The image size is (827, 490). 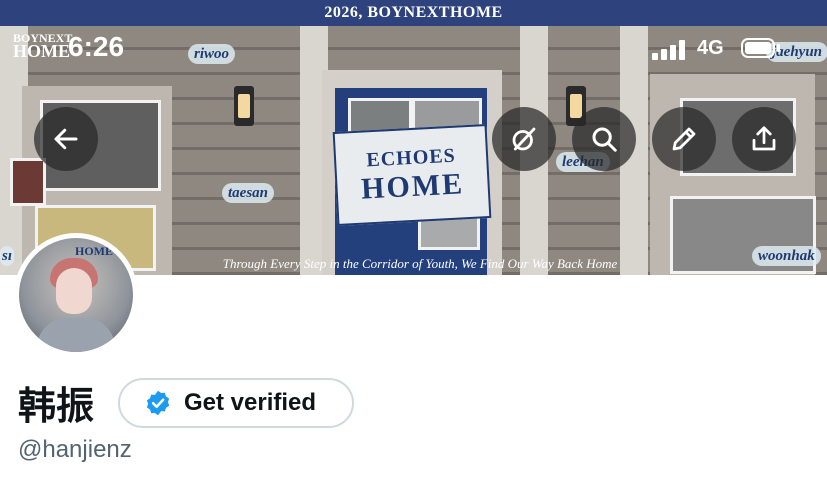 What do you see at coordinates (43, 46) in the screenshot?
I see `corner-logo: BOYNEXT HOME` at bounding box center [43, 46].